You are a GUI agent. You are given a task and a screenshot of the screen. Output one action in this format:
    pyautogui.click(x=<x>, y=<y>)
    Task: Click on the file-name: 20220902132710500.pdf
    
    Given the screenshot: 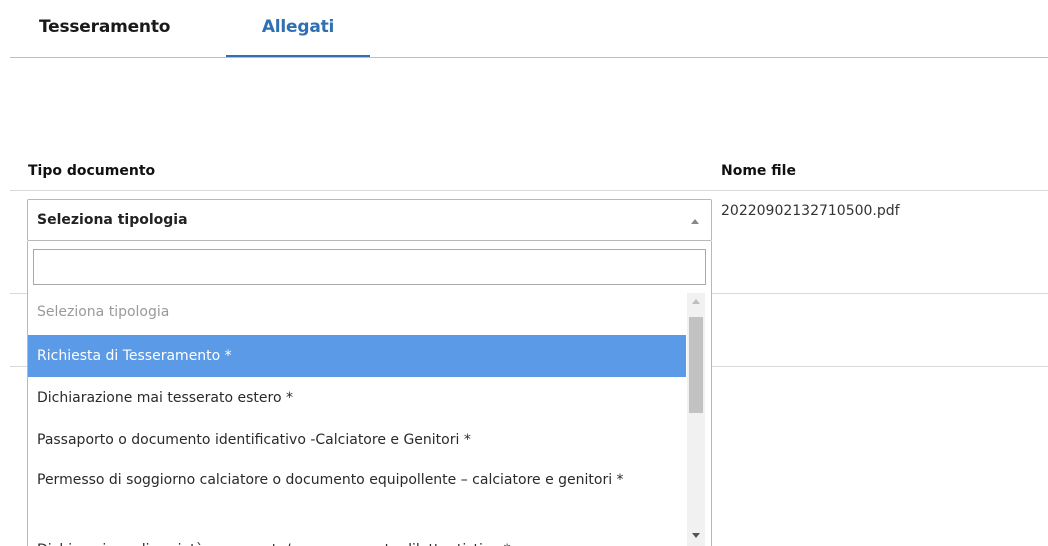 What is the action you would take?
    pyautogui.click(x=810, y=211)
    